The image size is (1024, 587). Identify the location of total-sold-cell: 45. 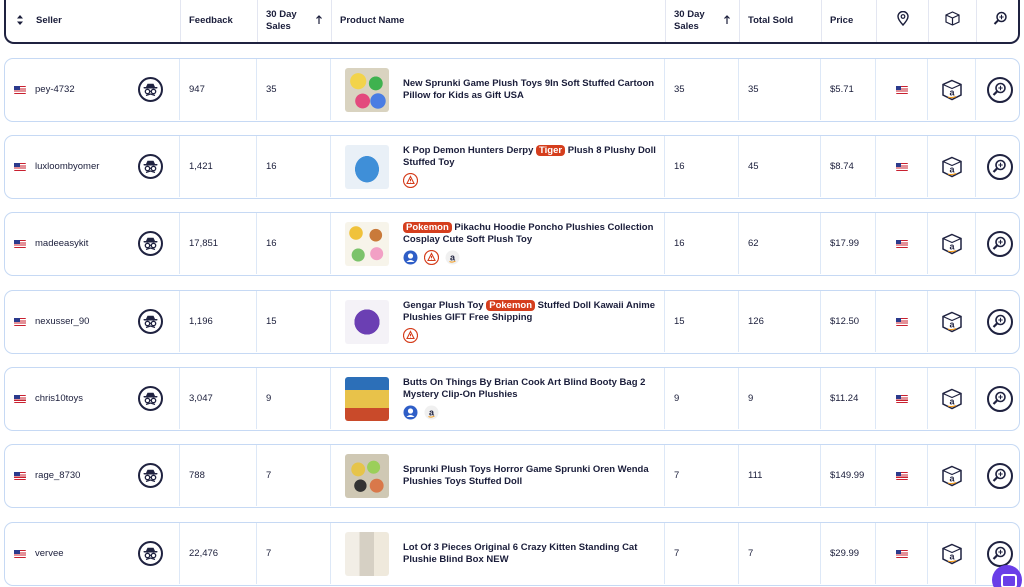
(780, 166).